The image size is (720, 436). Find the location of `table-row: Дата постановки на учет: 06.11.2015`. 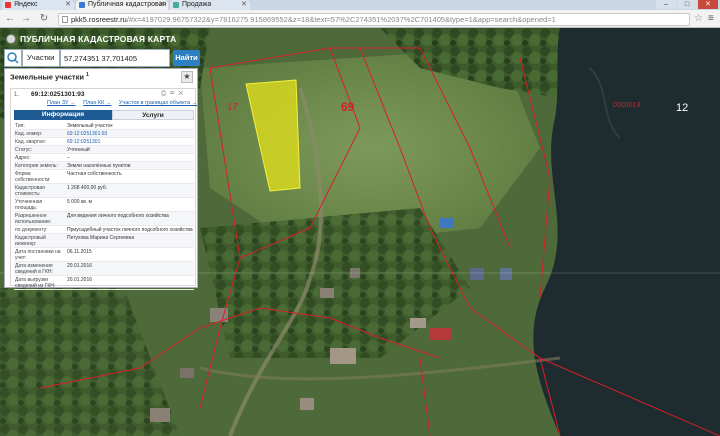

table-row: Дата постановки на учет: 06.11.2015 is located at coordinates (104, 255).